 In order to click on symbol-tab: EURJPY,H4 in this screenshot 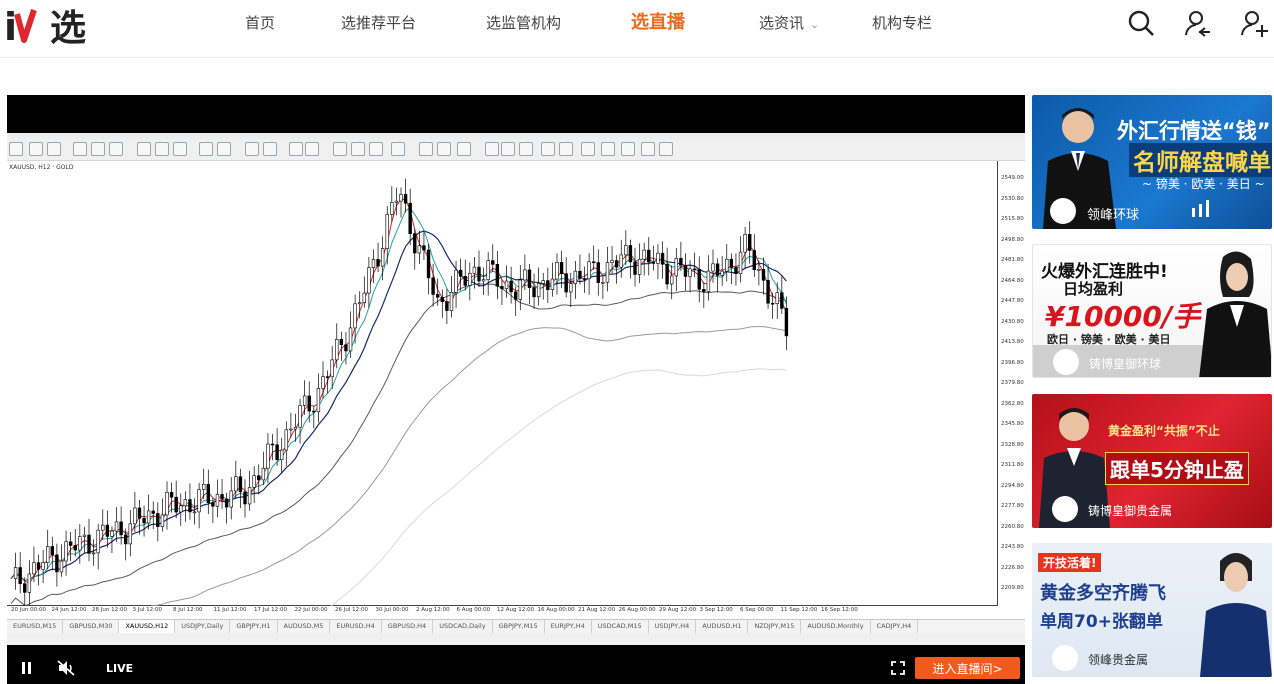, I will do `click(568, 626)`.